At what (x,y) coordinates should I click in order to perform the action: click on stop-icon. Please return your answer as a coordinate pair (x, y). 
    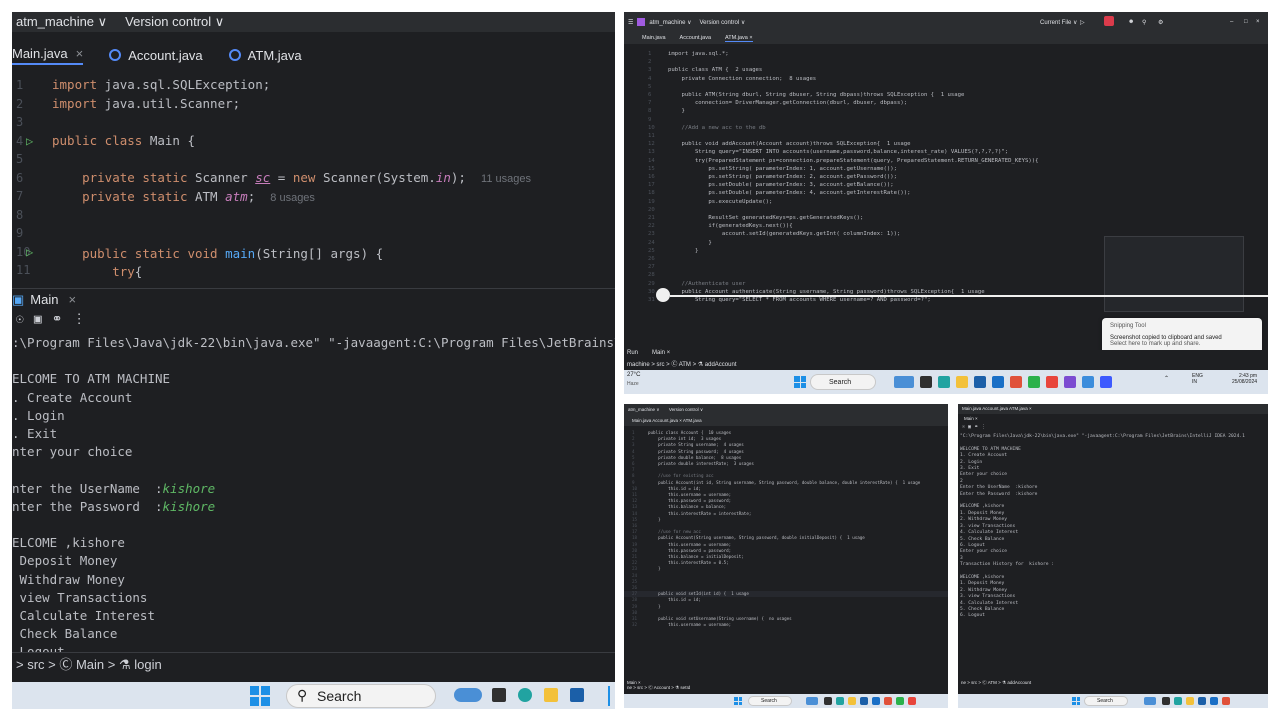
    Looking at the image, I should click on (1109, 21).